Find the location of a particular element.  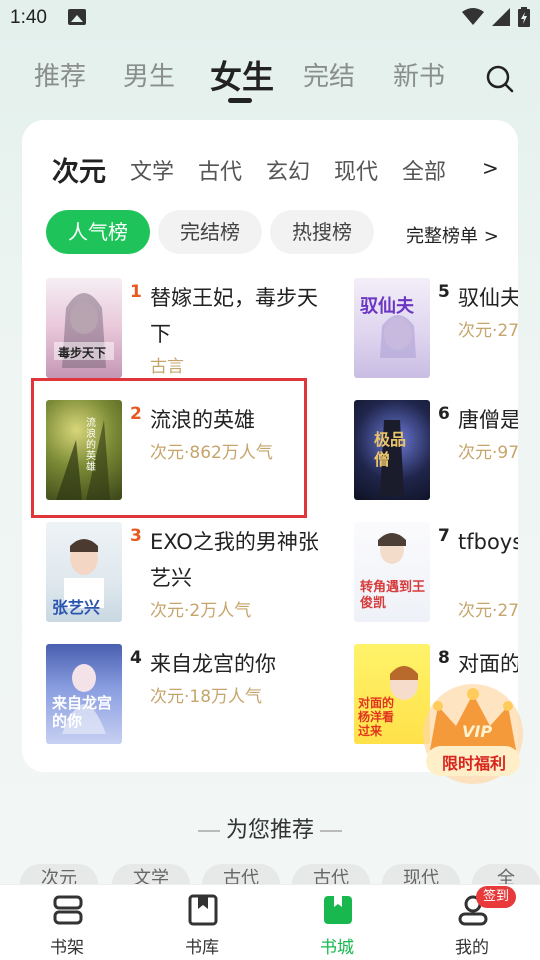

book-meta: 次元·18万人气 is located at coordinates (206, 697).